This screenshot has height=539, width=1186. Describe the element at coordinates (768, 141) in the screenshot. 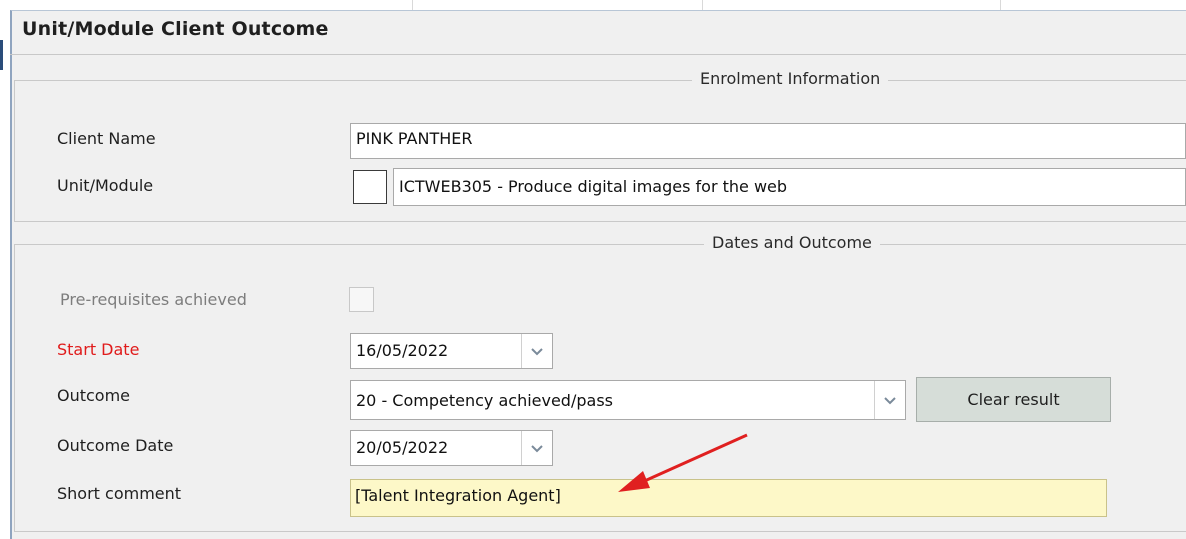

I see `client-name-field: PINK PANTHER` at that location.